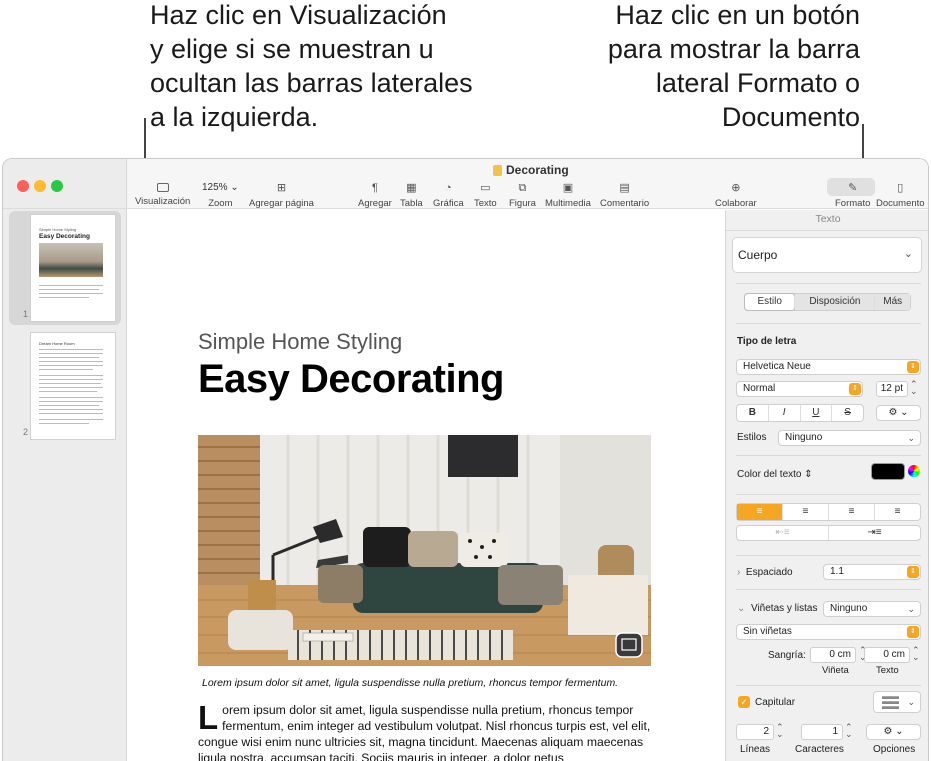 The width and height of the screenshot is (931, 761). I want to click on sidebar-icon, so click(162, 187).